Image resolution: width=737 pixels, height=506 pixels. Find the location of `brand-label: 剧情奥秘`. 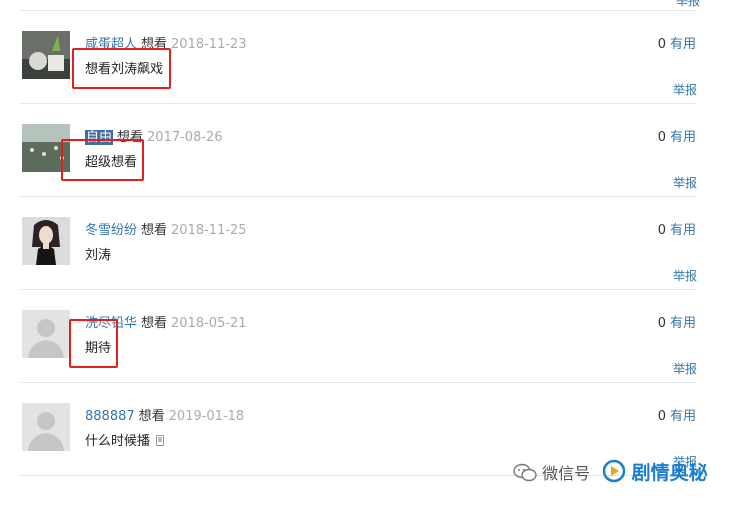

brand-label: 剧情奥秘 is located at coordinates (669, 473).